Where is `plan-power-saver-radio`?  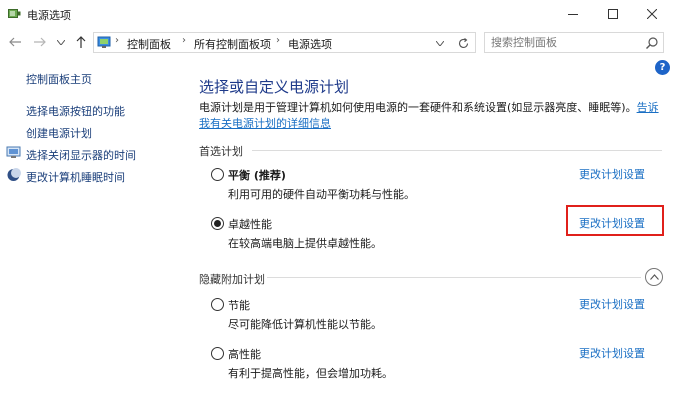 plan-power-saver-radio is located at coordinates (217, 304).